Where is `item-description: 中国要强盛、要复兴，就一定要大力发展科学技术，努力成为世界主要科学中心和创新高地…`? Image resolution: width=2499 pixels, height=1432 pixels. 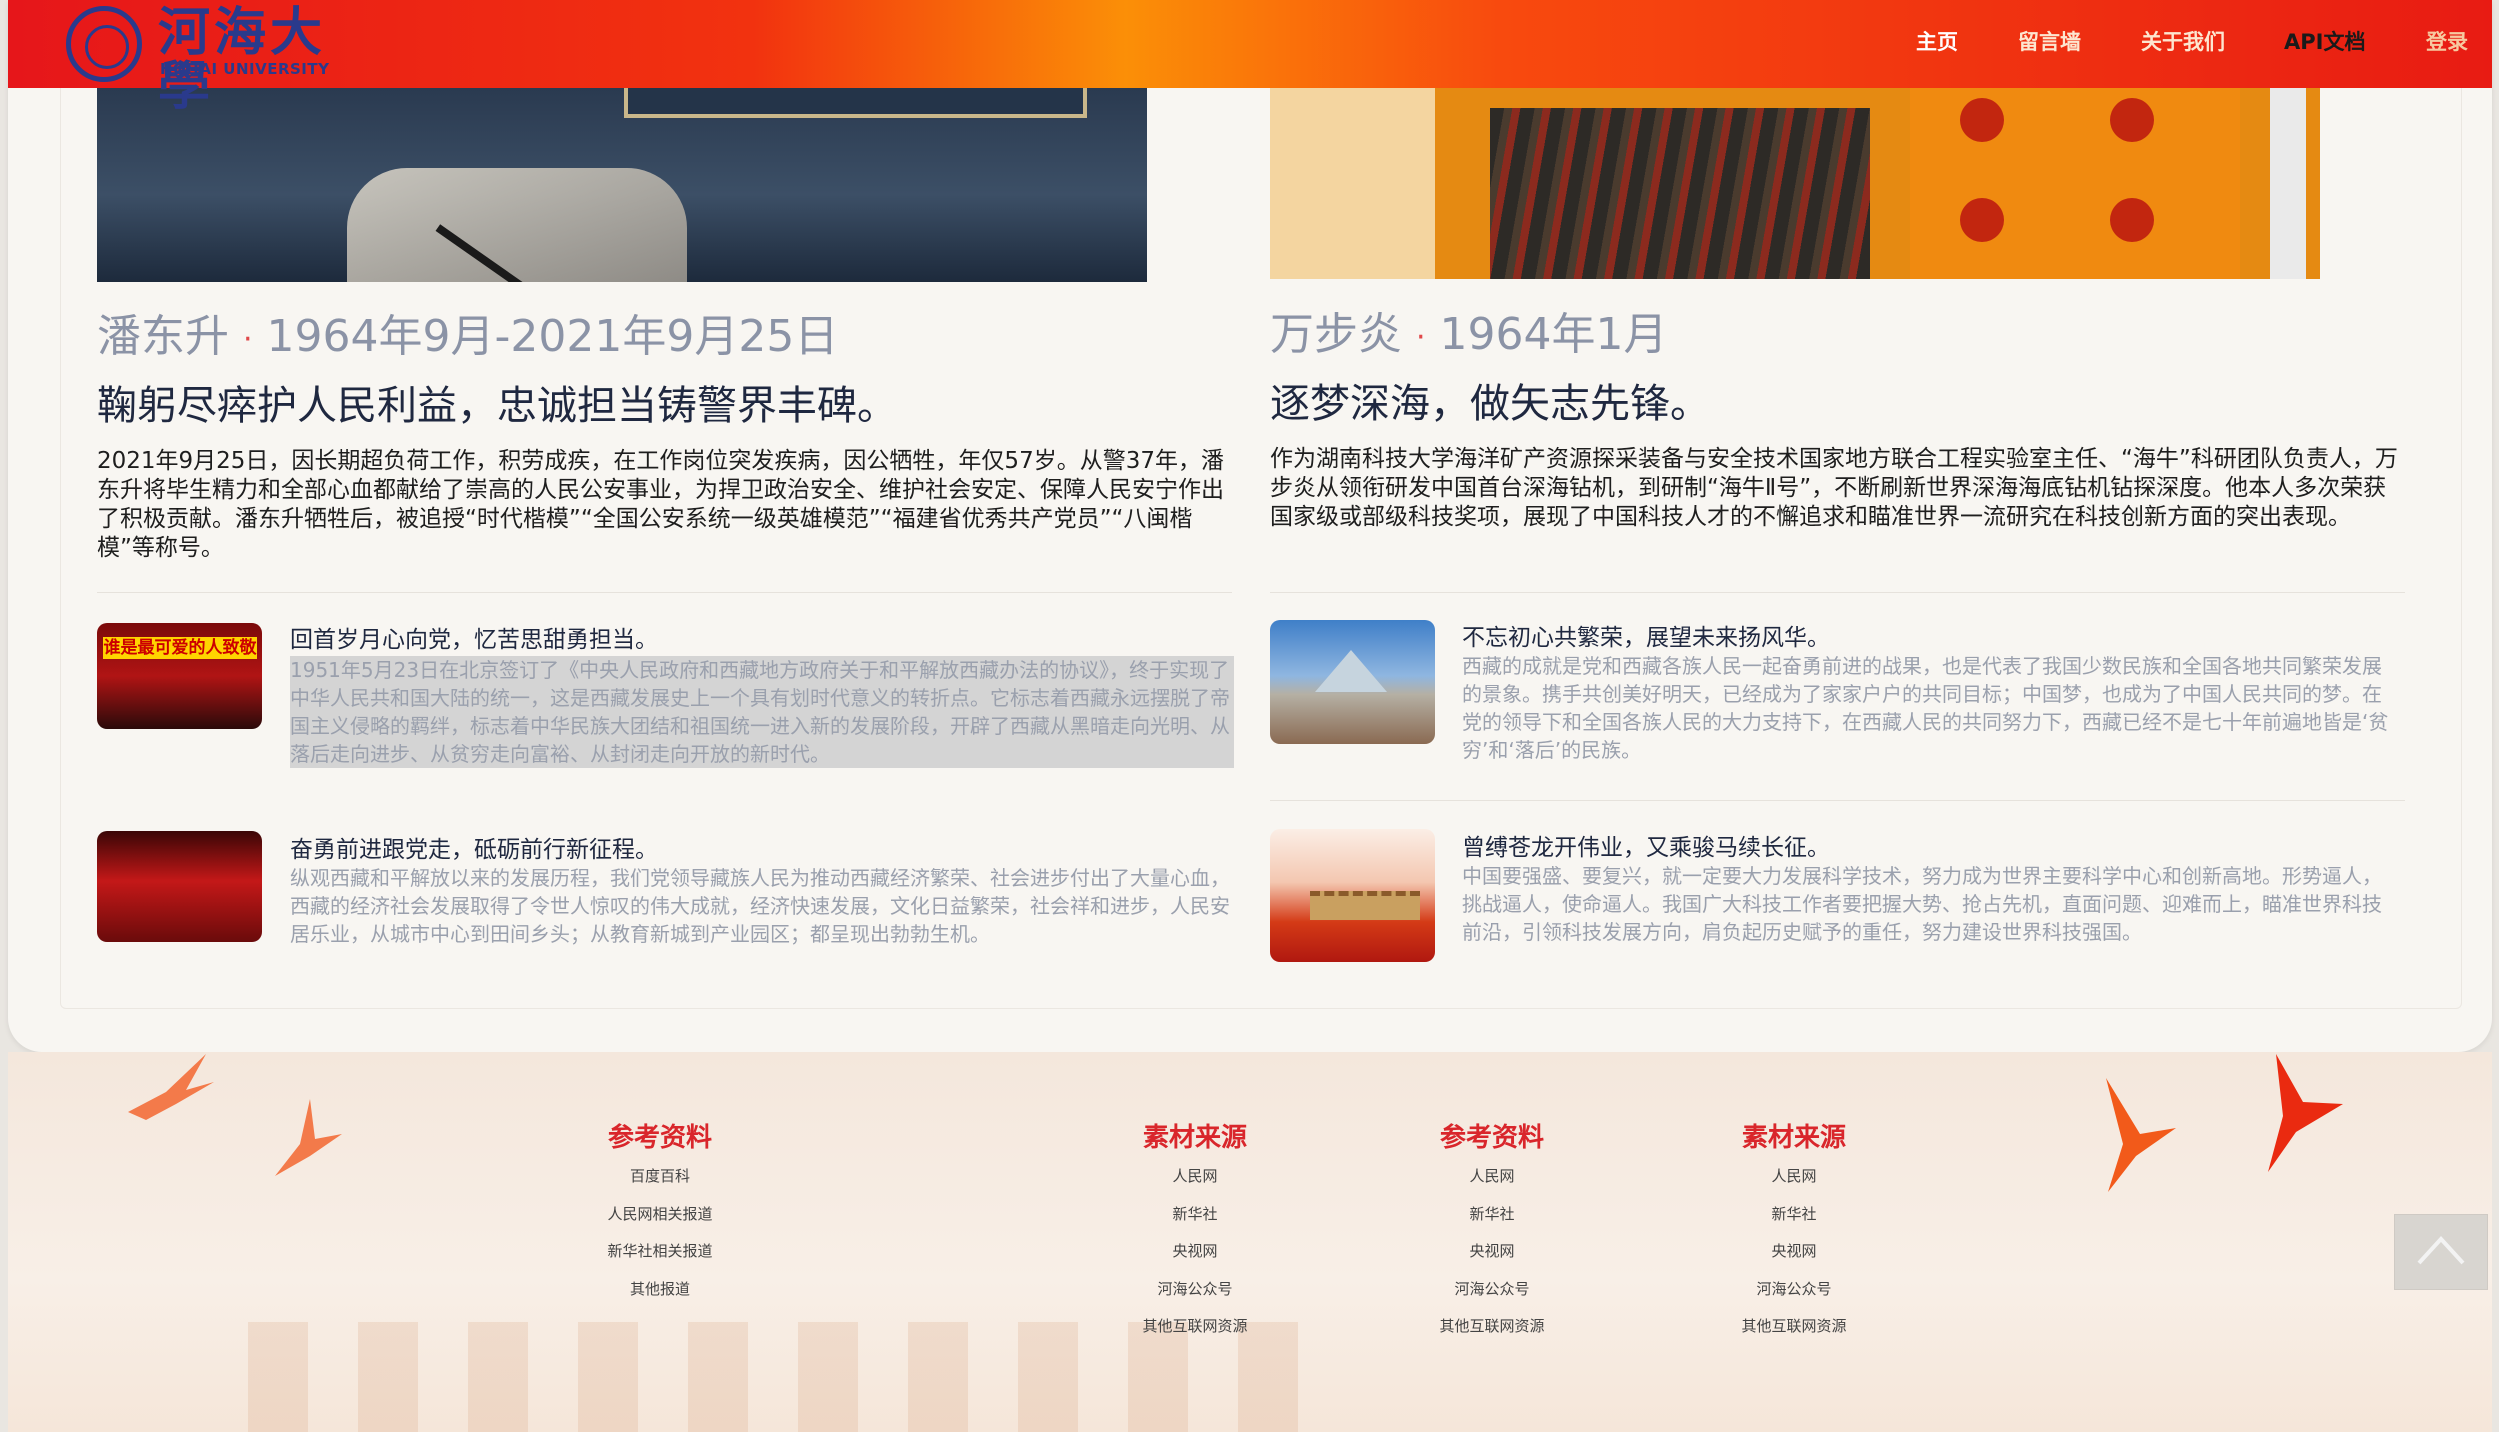
item-description: 中国要强盛、要复兴，就一定要大力发展科学技术，努力成为世界主要科学中心和创新高地… is located at coordinates (1922, 904).